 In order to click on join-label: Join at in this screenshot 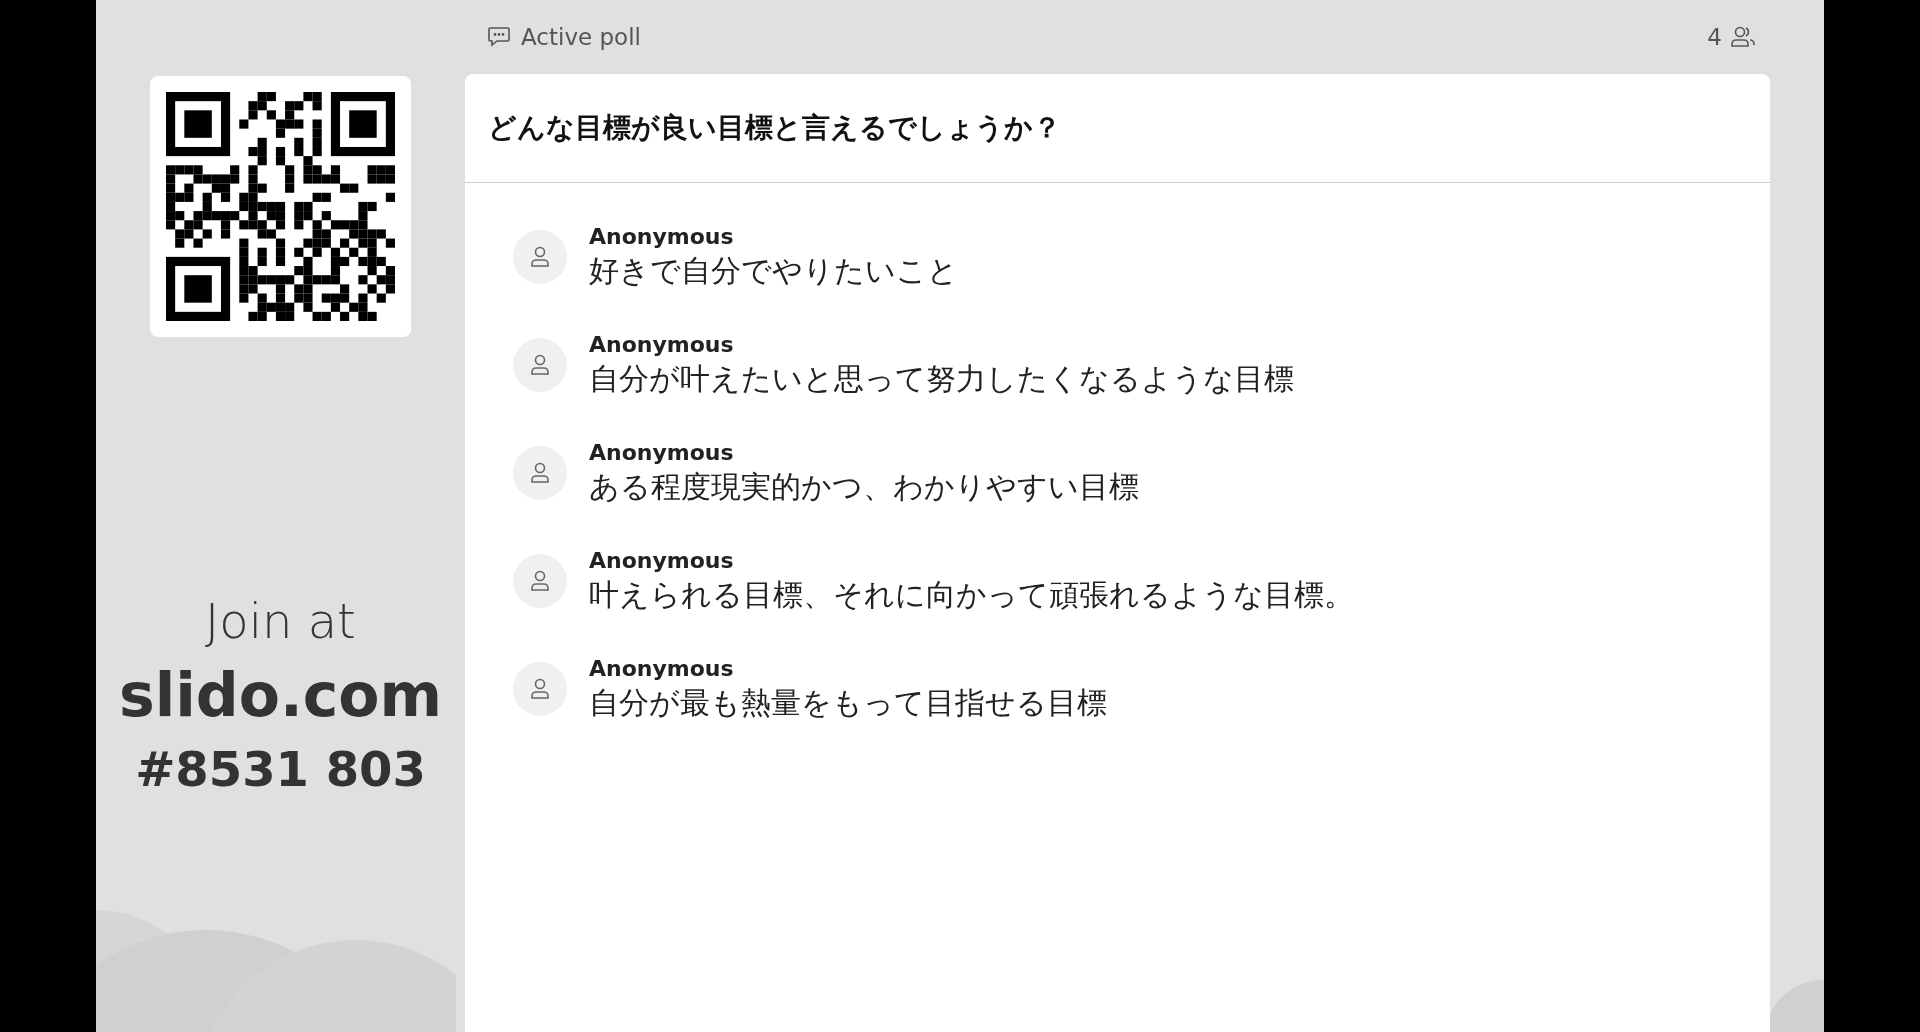, I will do `click(280, 621)`.